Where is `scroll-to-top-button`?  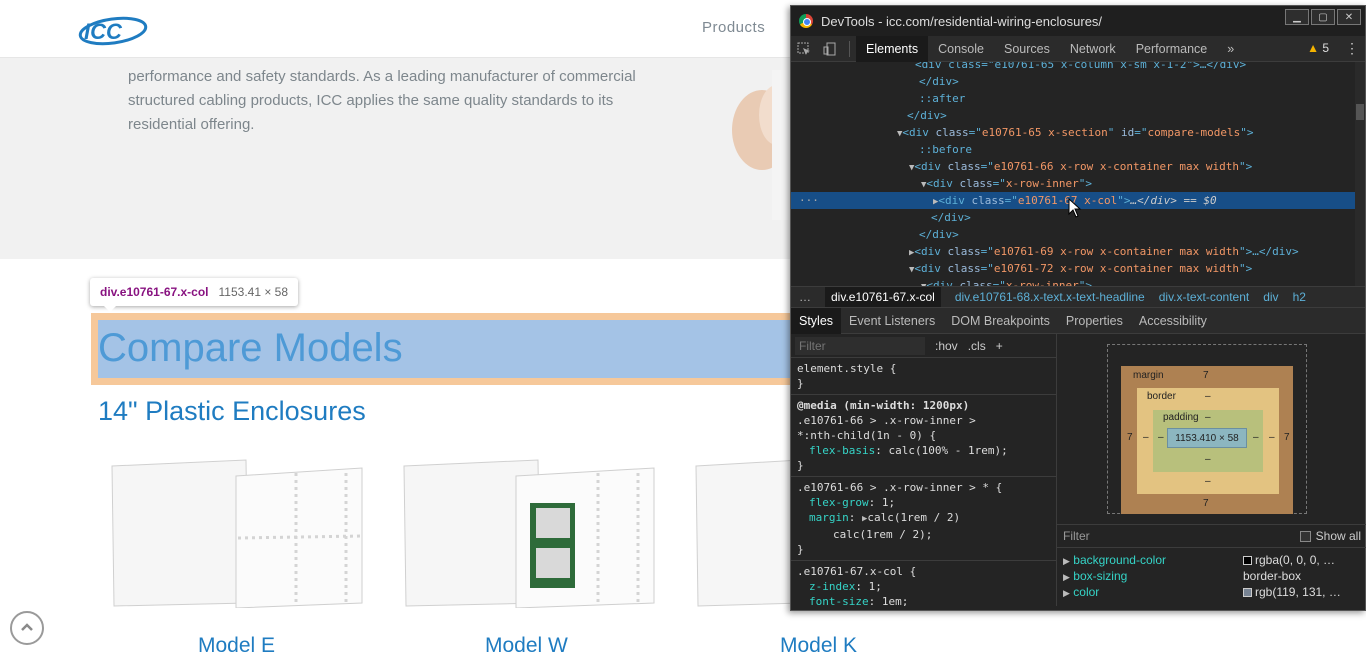
scroll-to-top-button is located at coordinates (27, 628).